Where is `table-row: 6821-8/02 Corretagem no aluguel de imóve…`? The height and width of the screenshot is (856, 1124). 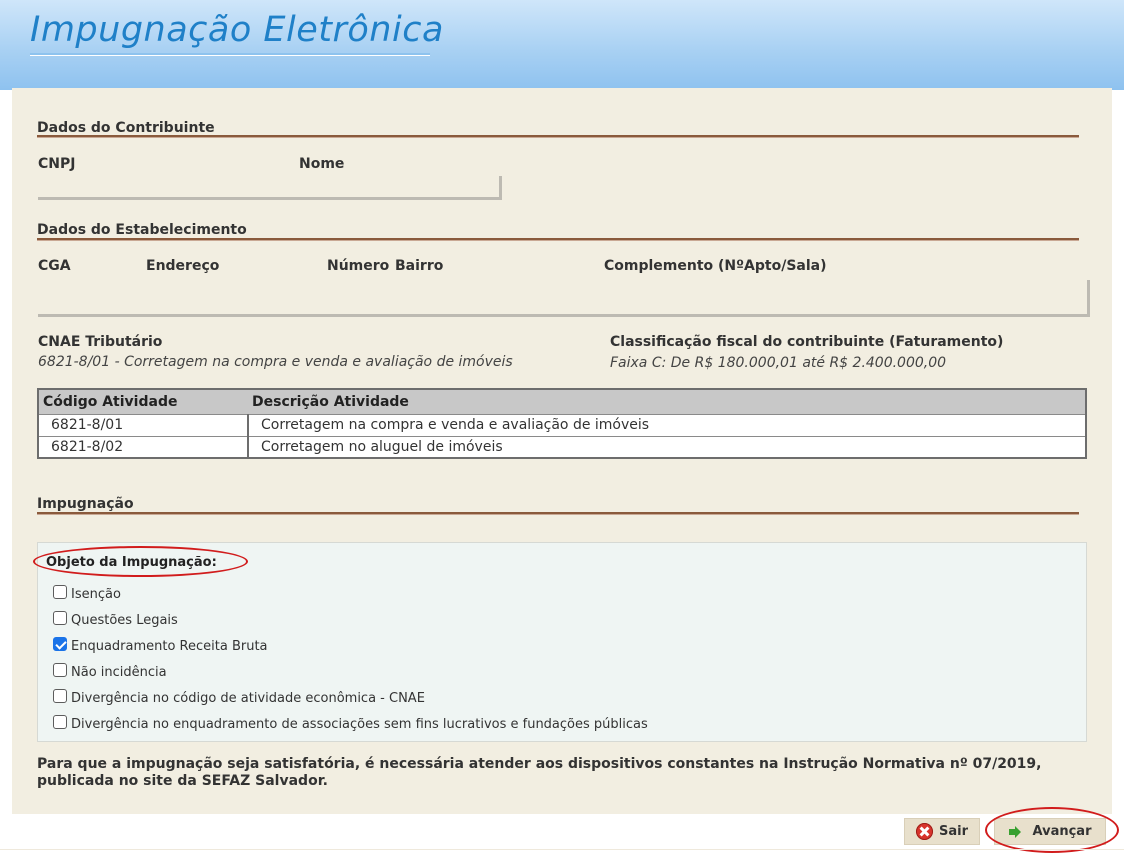
table-row: 6821-8/02 Corretagem no aluguel de imóve… is located at coordinates (562, 446).